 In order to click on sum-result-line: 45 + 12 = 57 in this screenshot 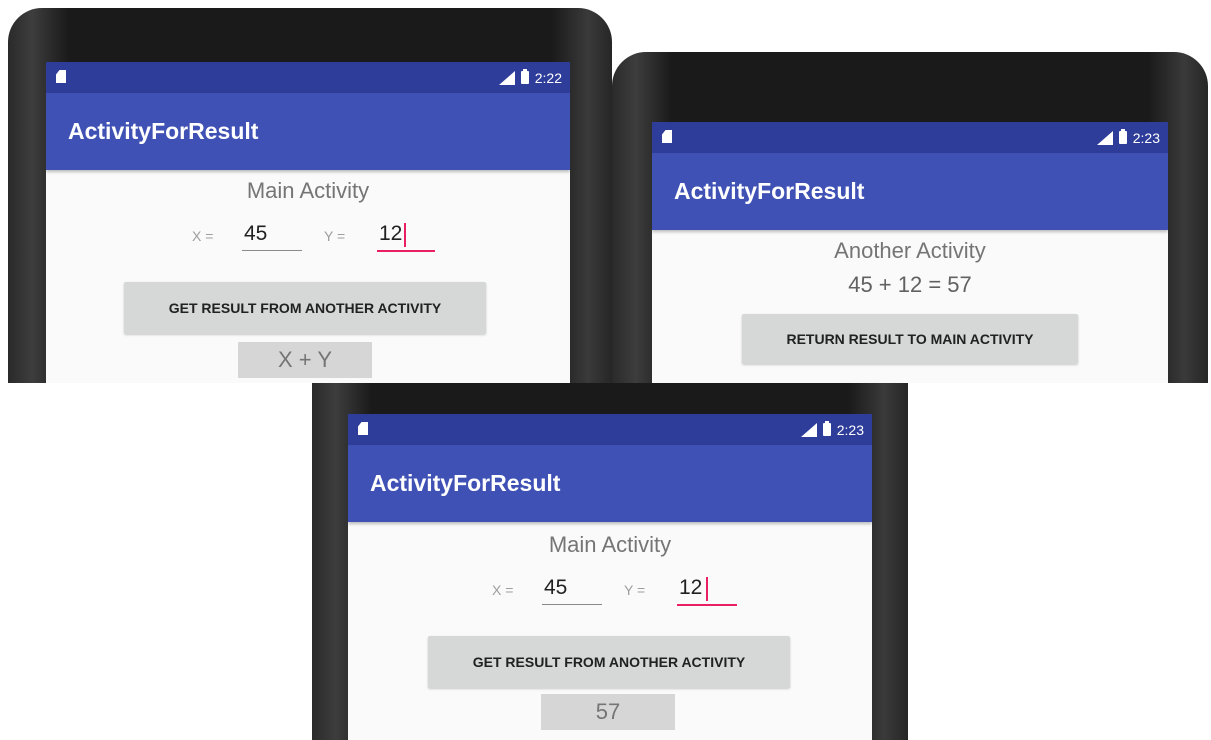, I will do `click(910, 284)`.